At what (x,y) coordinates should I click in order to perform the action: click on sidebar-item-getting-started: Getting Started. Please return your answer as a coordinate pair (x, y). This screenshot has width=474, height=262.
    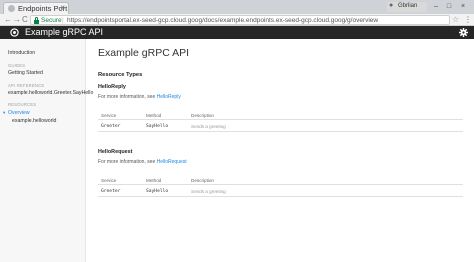
    Looking at the image, I should click on (25, 73).